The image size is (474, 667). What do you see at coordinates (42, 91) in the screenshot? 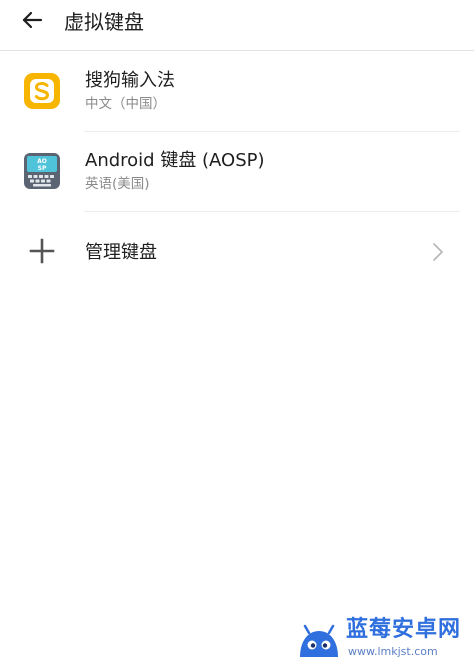
I see `sogou-icon` at bounding box center [42, 91].